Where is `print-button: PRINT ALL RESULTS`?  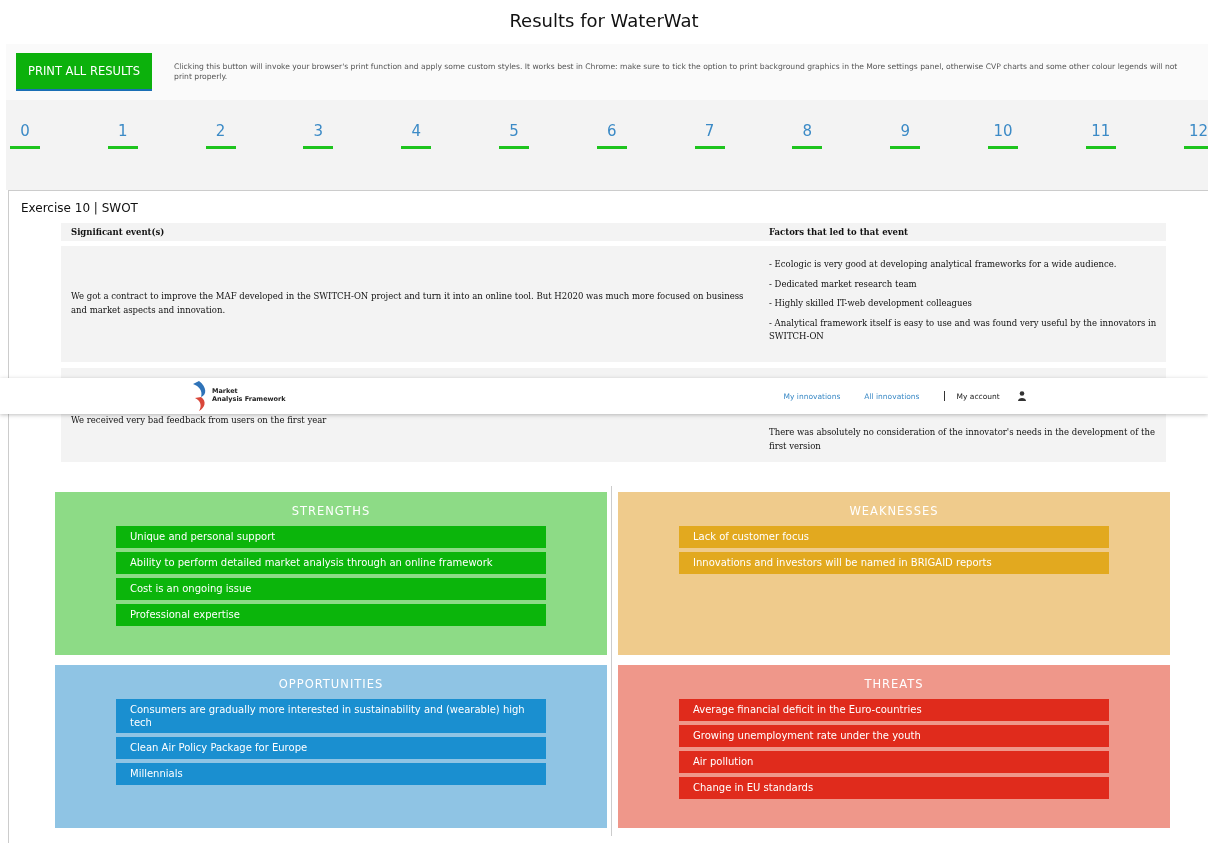 print-button: PRINT ALL RESULTS is located at coordinates (84, 72).